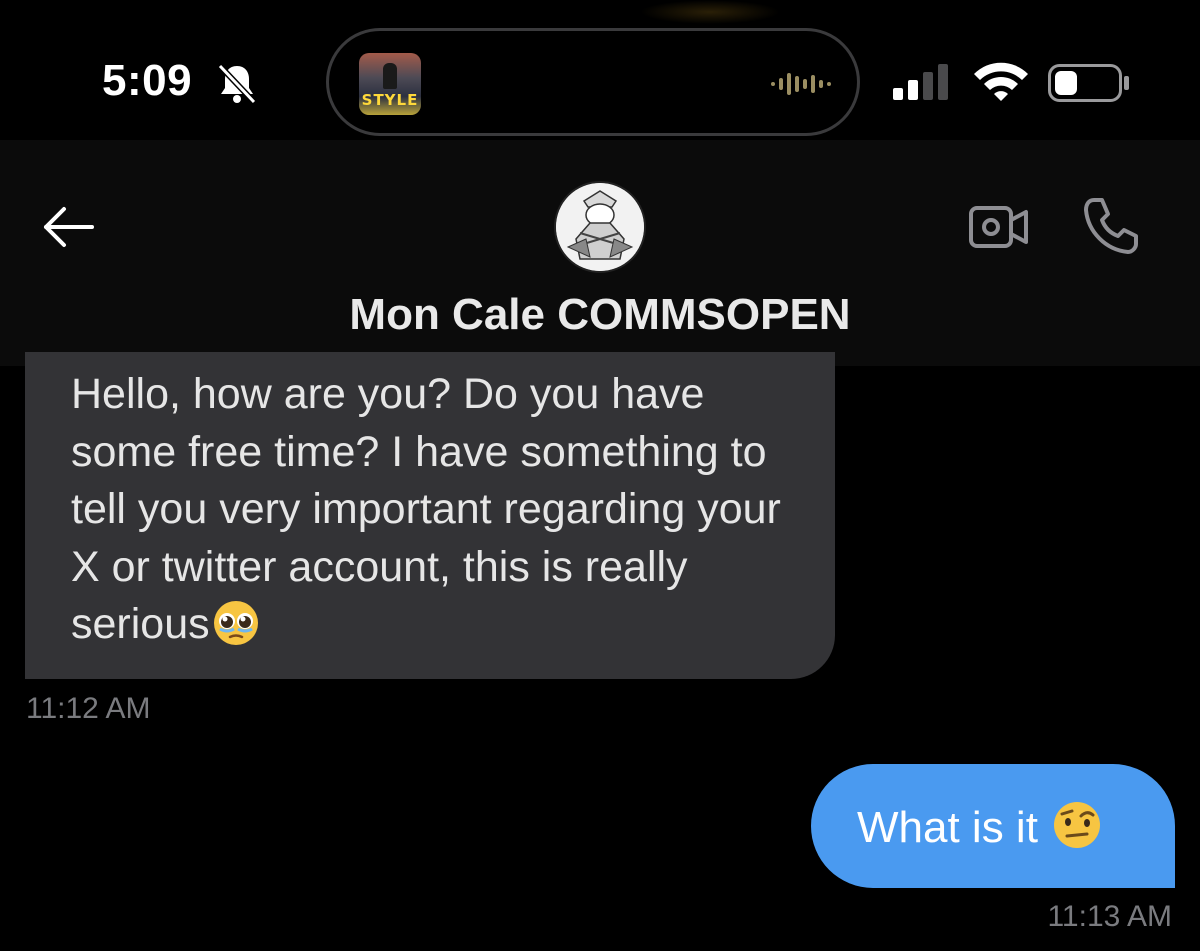 The width and height of the screenshot is (1200, 951). Describe the element at coordinates (147, 80) in the screenshot. I see `status-time: 5:09` at that location.